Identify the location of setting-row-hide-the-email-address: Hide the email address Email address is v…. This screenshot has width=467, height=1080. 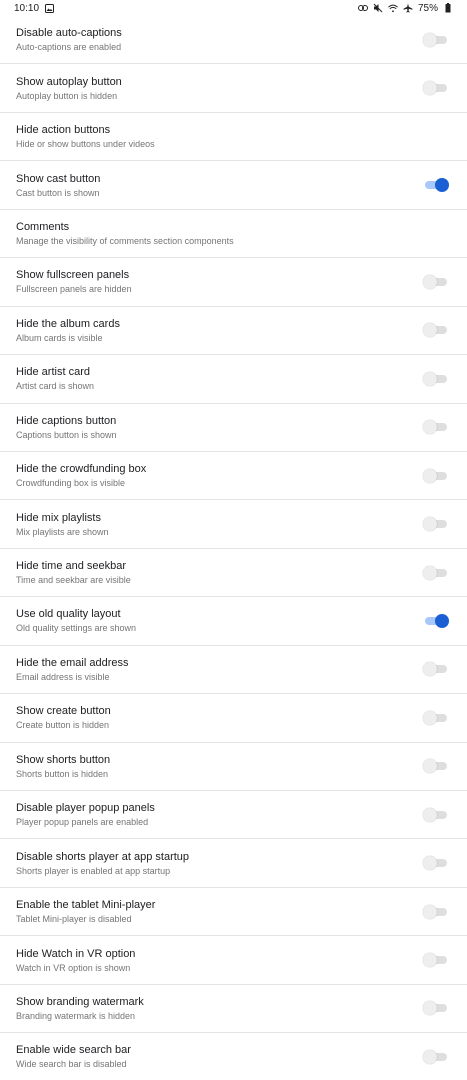
(233, 670).